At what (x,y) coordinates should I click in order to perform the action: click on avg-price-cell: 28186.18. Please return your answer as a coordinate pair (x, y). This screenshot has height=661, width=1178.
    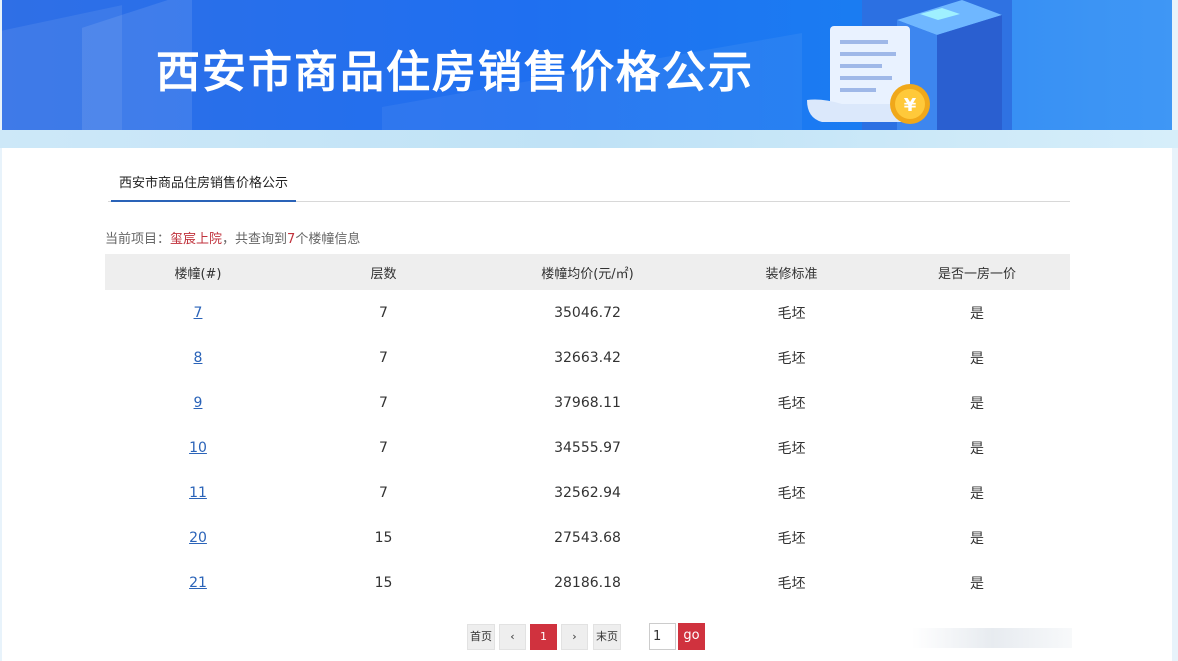
    Looking at the image, I should click on (587, 582).